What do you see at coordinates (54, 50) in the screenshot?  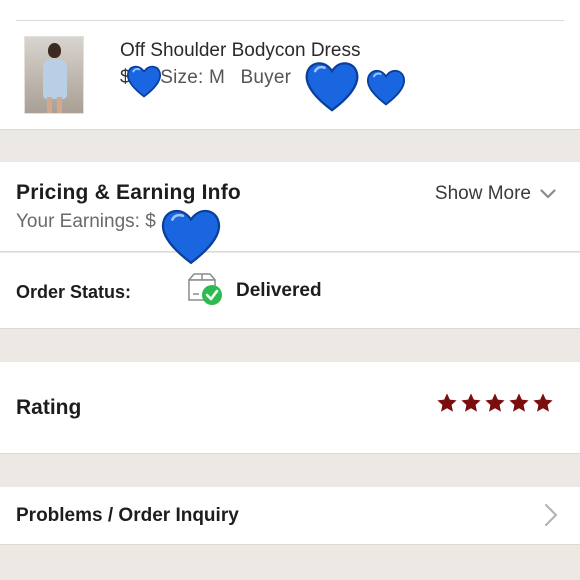 I see `model-head` at bounding box center [54, 50].